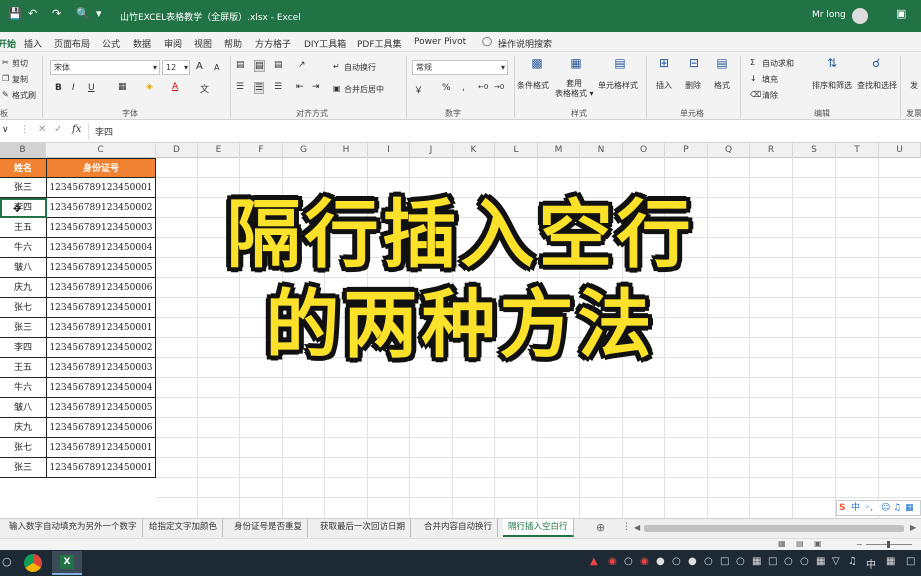 This screenshot has width=921, height=576. What do you see at coordinates (418, 89) in the screenshot?
I see `currency-icon: ￥` at bounding box center [418, 89].